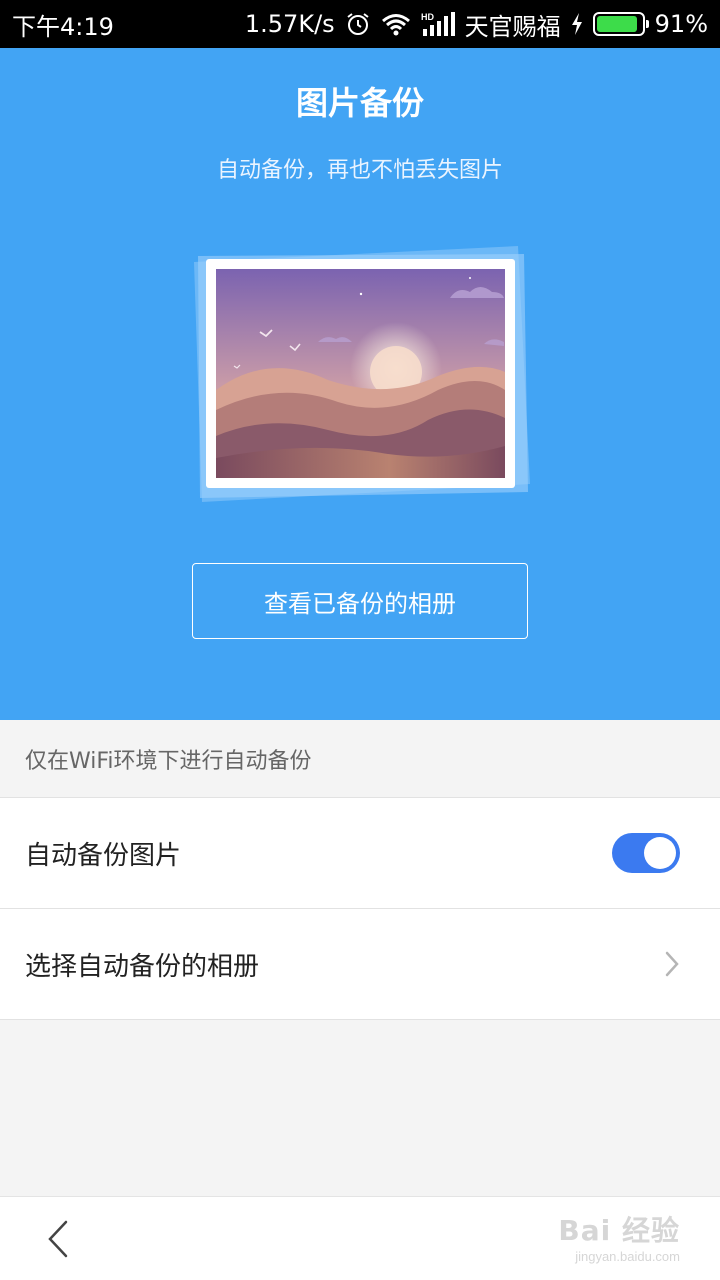 Image resolution: width=720 pixels, height=1280 pixels. I want to click on chevron-right-icon, so click(672, 964).